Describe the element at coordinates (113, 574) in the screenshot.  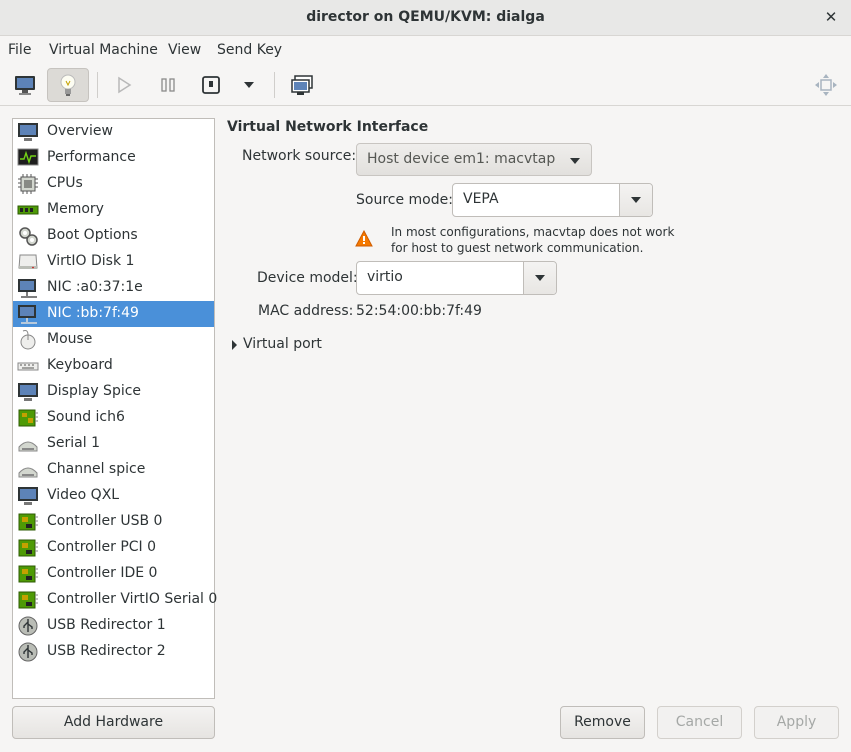
I see `sidebar-item-controller-ide-0: Controller IDE 0` at that location.